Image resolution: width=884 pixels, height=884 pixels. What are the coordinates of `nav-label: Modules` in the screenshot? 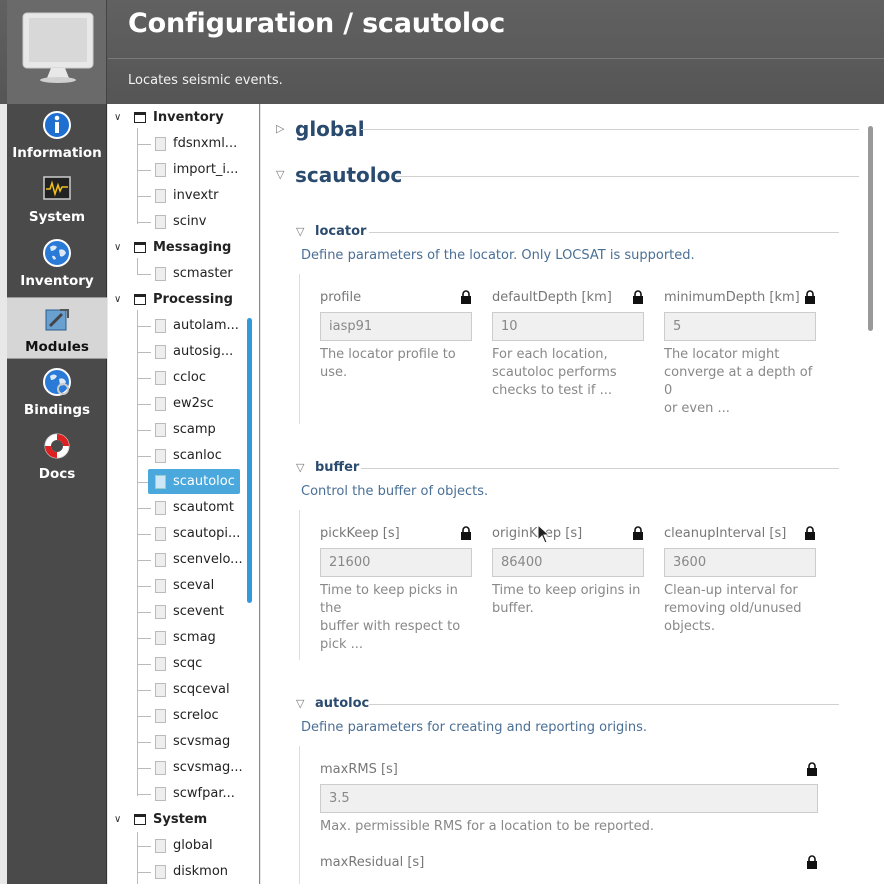 It's located at (57, 347).